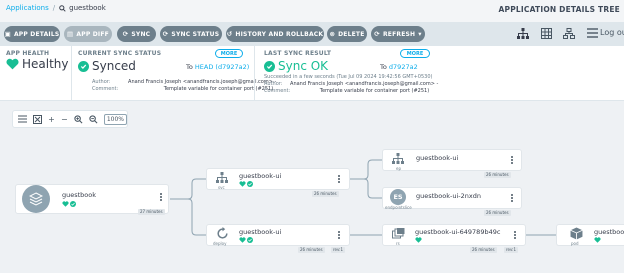 Image resolution: width=624 pixels, height=273 pixels. What do you see at coordinates (189, 67) in the screenshot?
I see `sync-target-label: To` at bounding box center [189, 67].